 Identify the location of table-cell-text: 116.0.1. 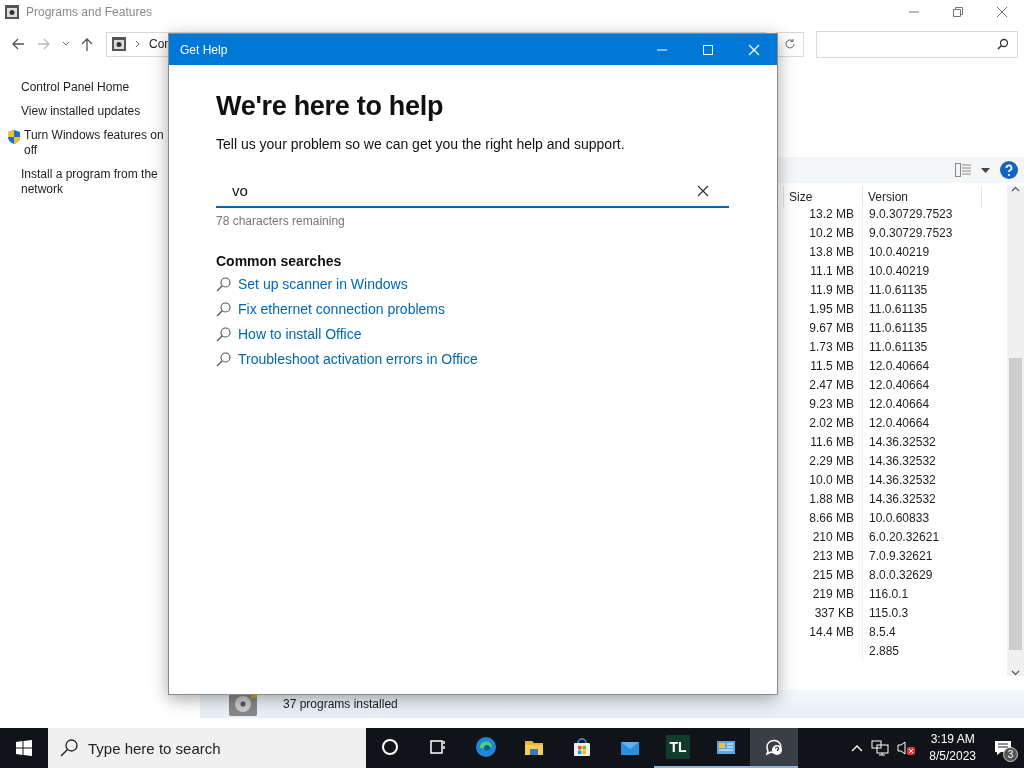
(889, 594).